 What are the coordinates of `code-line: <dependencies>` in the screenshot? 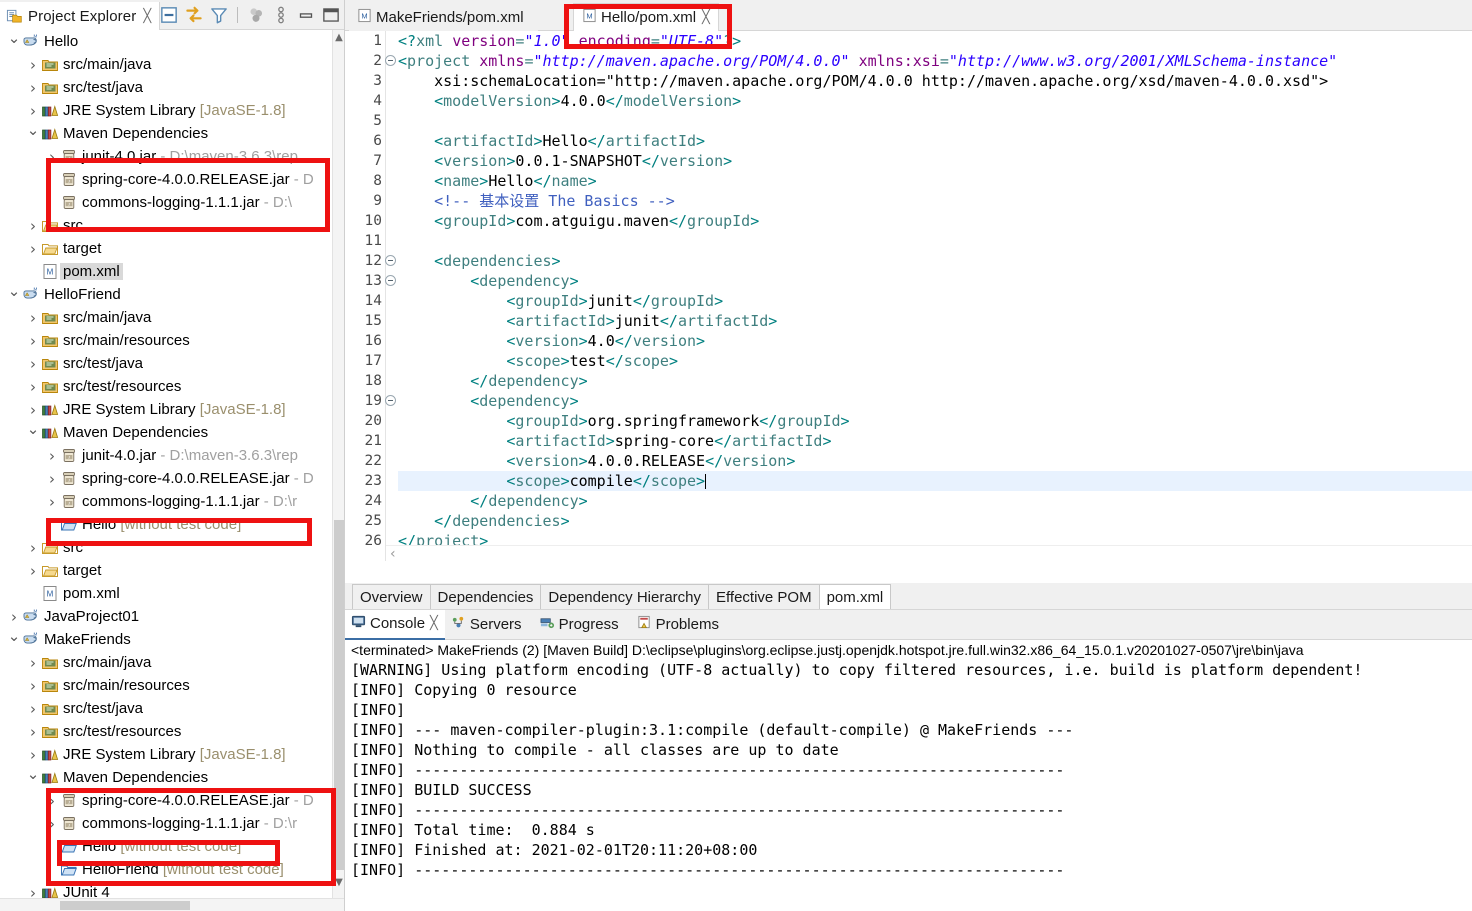 It's located at (935, 261).